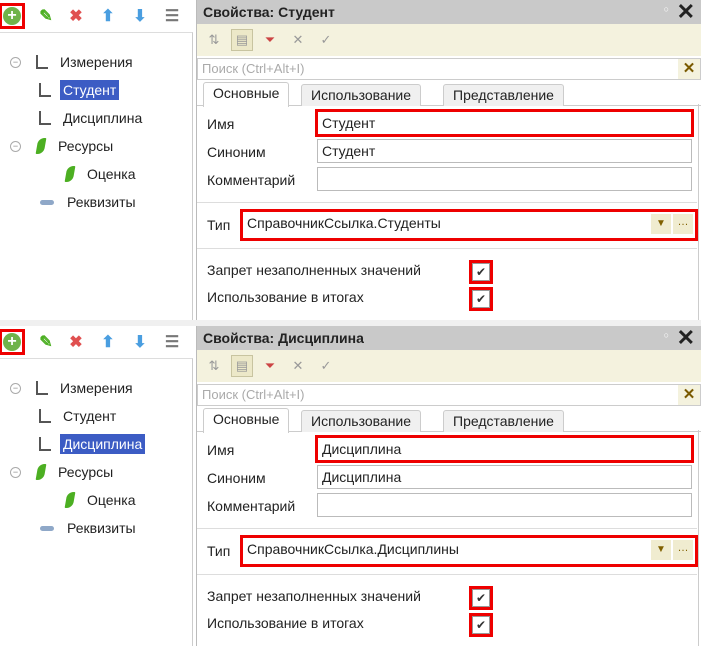 This screenshot has width=701, height=648. What do you see at coordinates (269, 12) in the screenshot?
I see `panel-title: Свойства: Студент` at bounding box center [269, 12].